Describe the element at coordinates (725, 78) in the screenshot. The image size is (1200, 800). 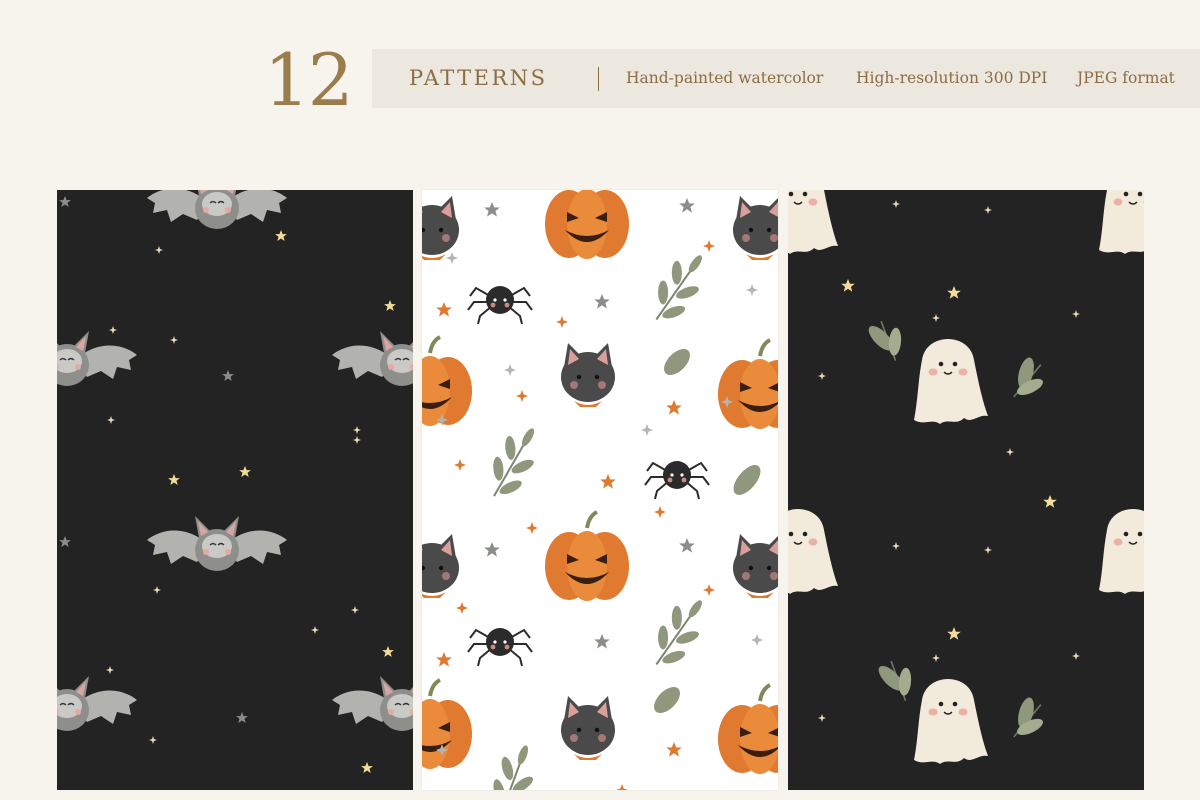
I see `feature-watercolor: Hand-painted watercolor` at that location.